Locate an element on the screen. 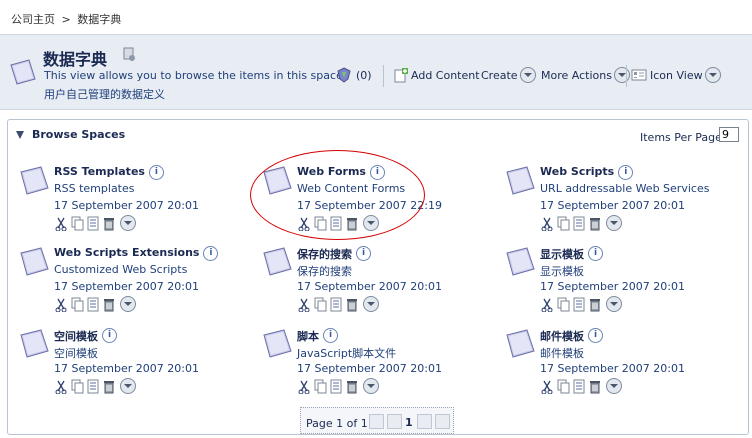  space-item-name: 邮件模板 i is located at coordinates (571, 336).